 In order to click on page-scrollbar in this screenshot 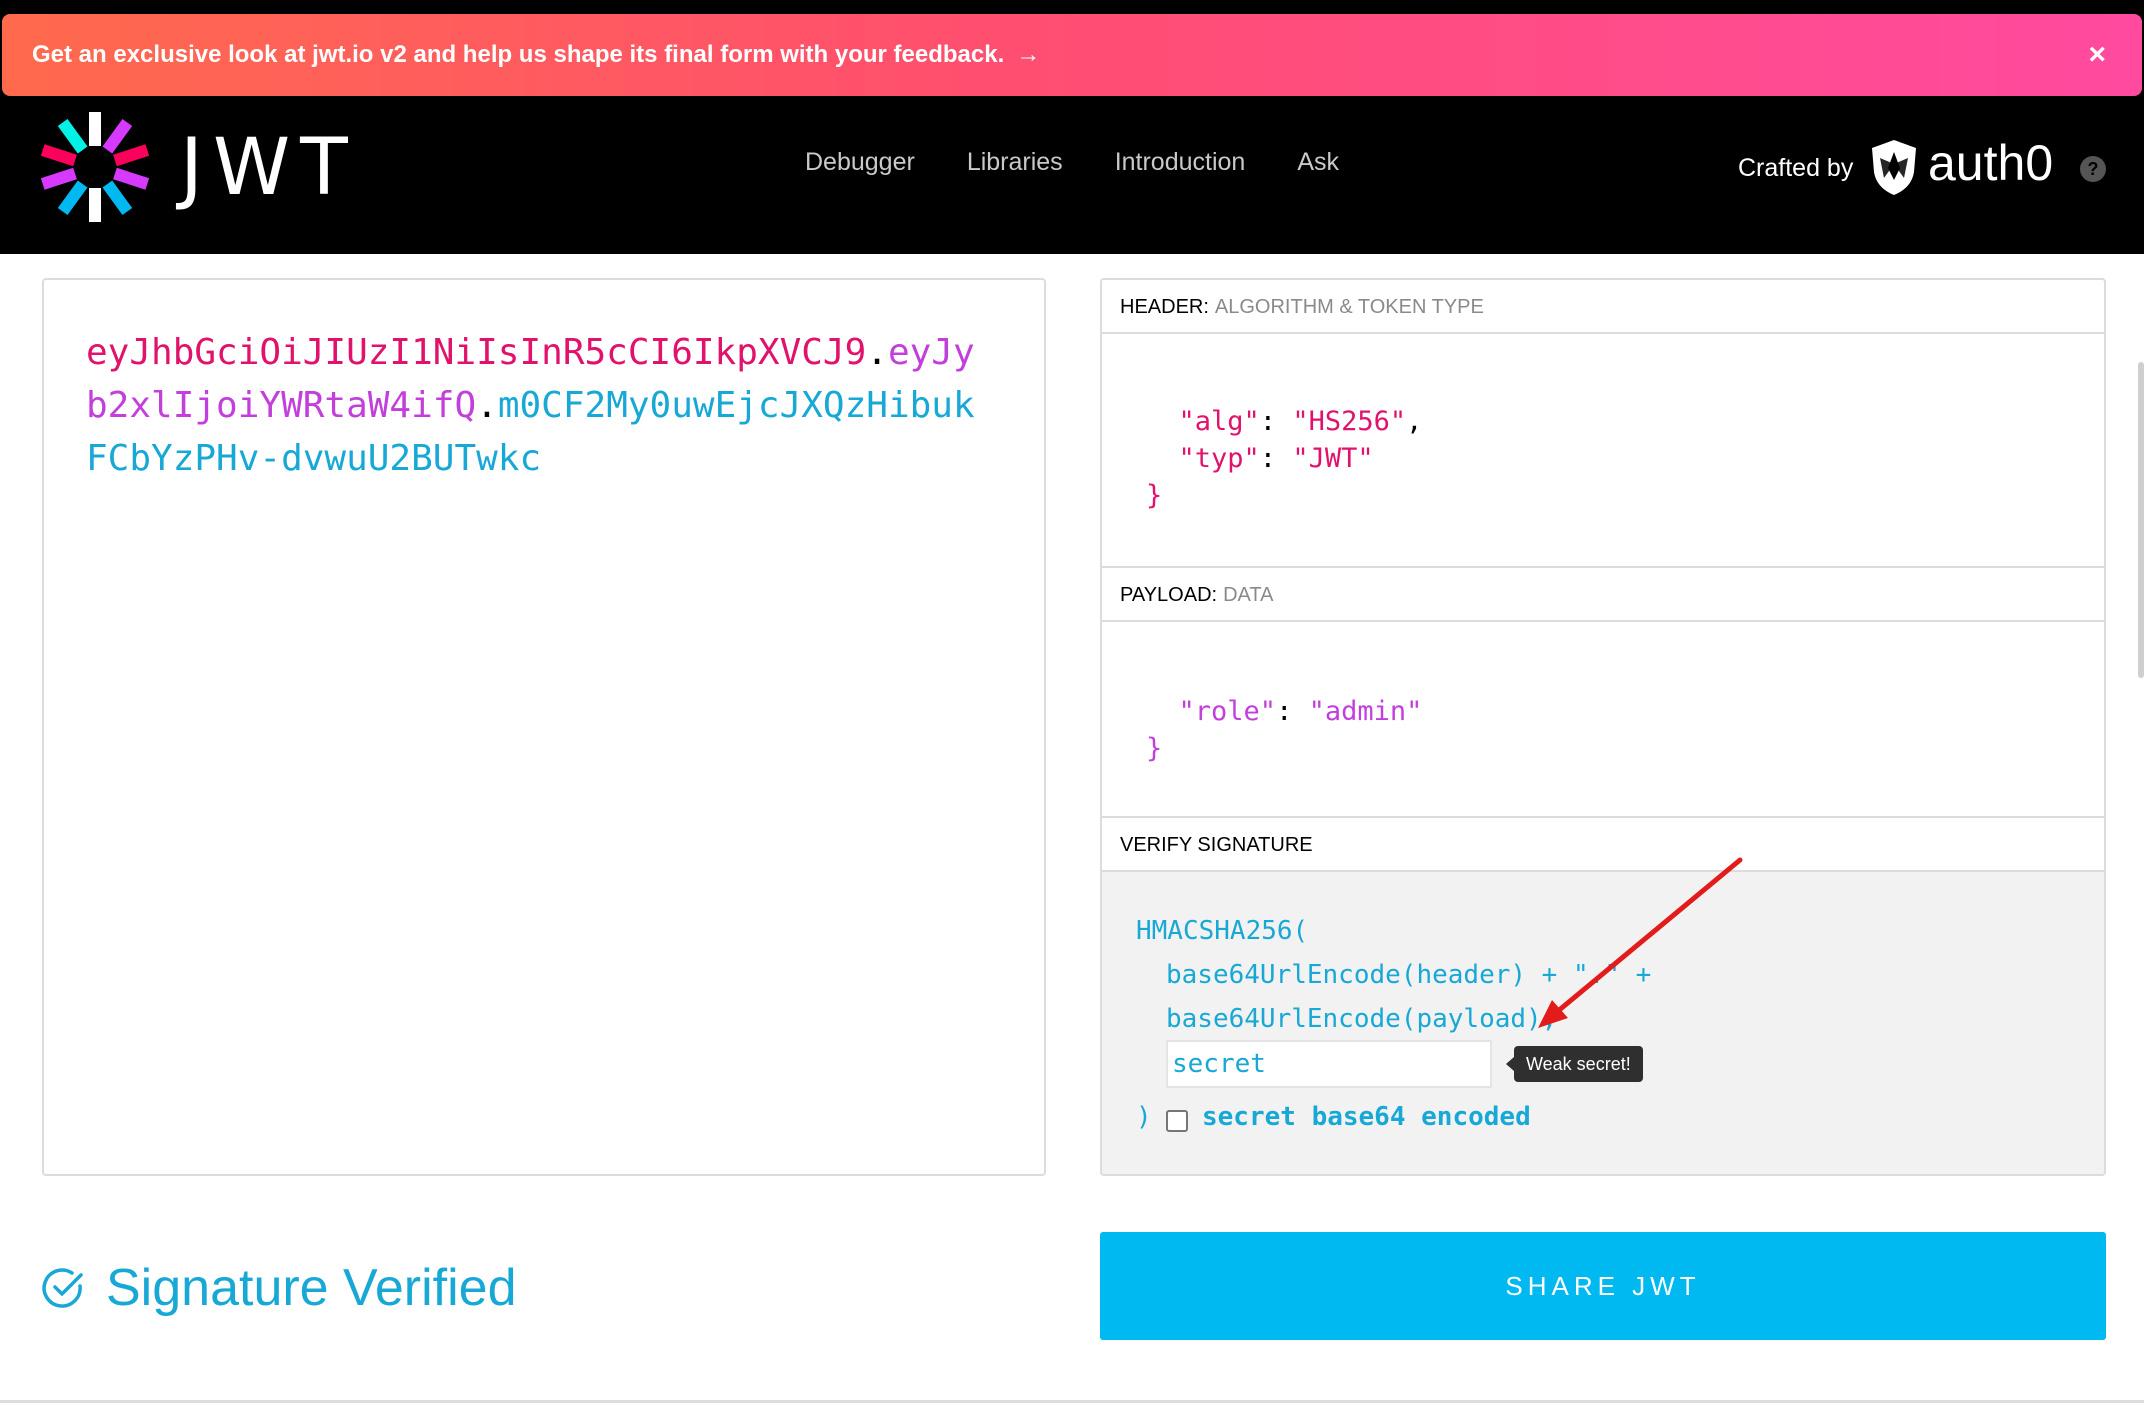, I will do `click(2141, 520)`.